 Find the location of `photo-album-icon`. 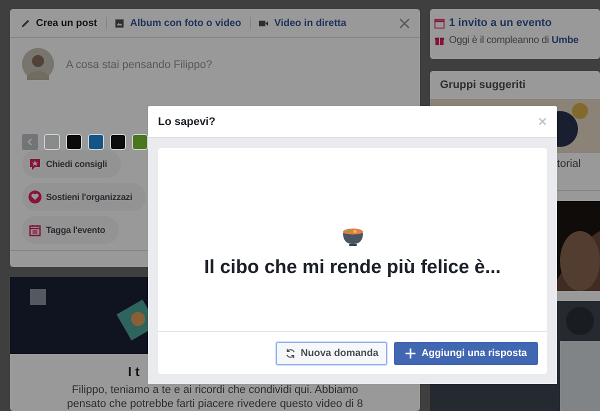

photo-album-icon is located at coordinates (120, 23).